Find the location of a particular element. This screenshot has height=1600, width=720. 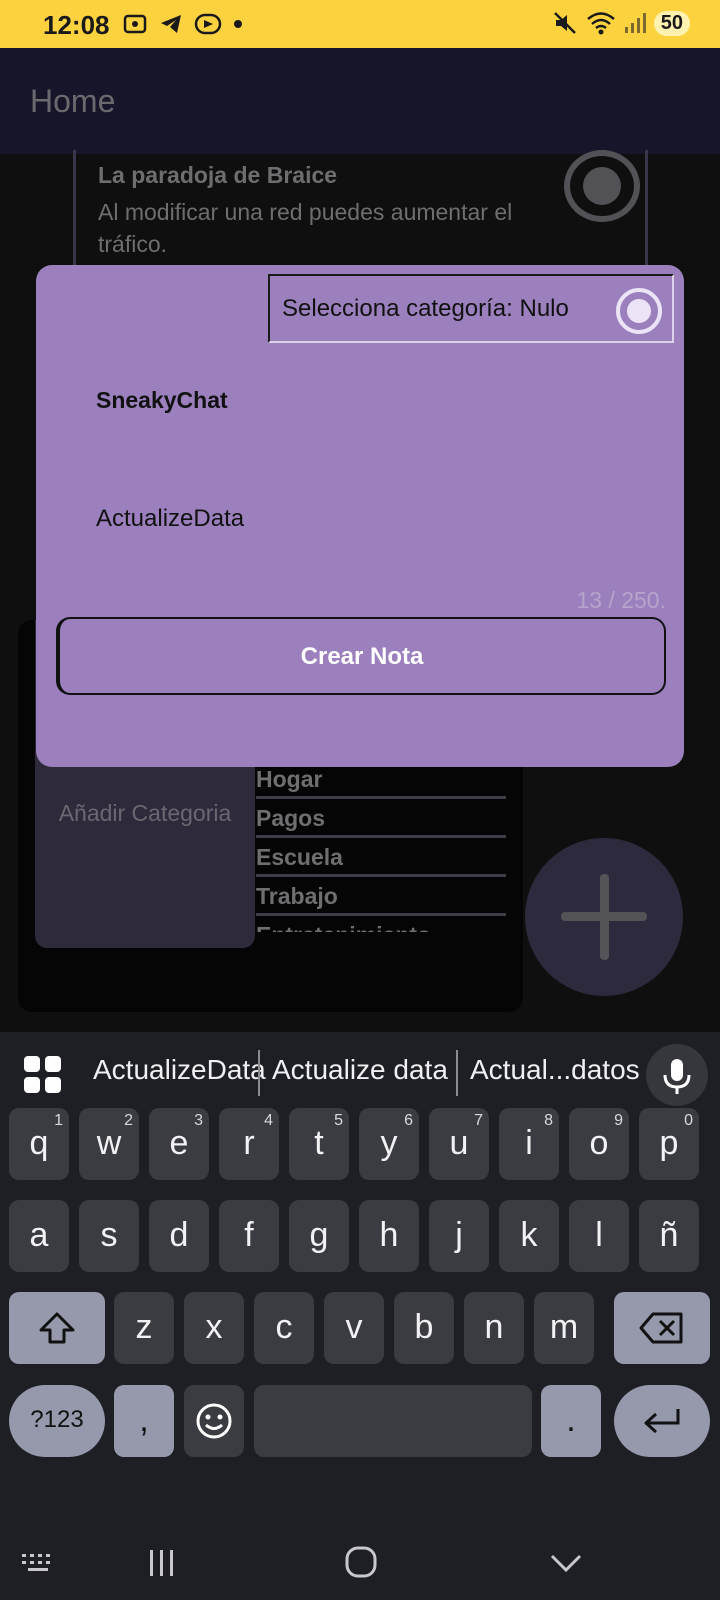

home-icon is located at coordinates (361, 1562).